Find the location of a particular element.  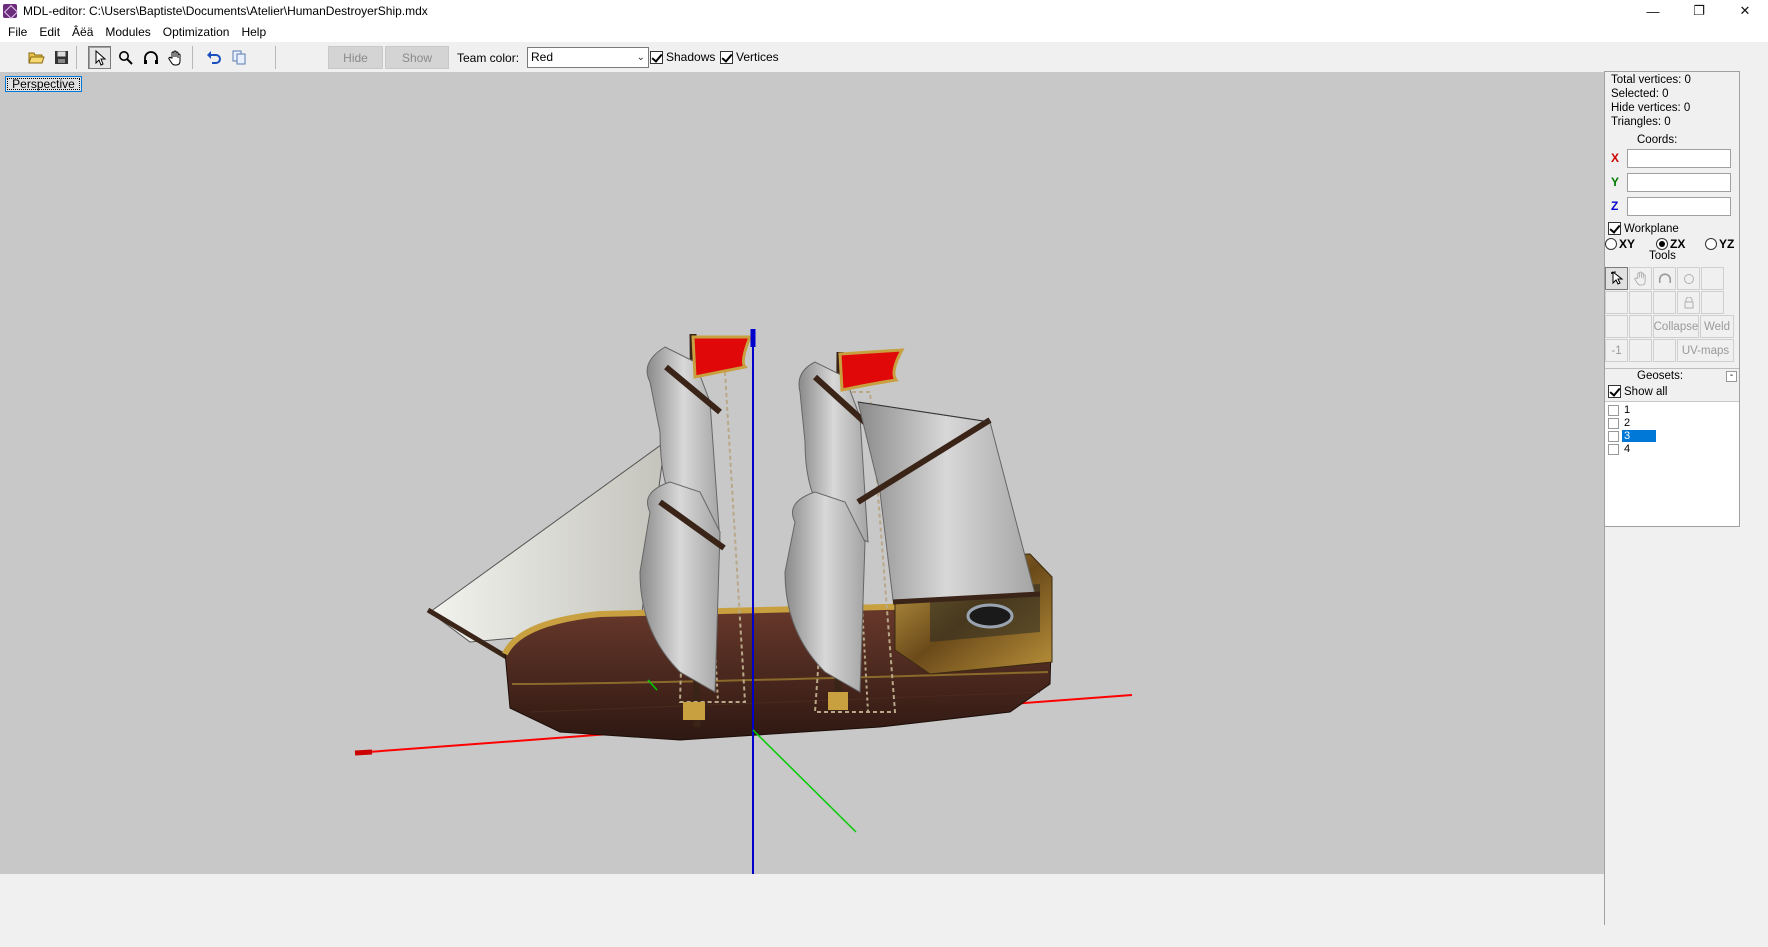

menu-edit: Edit is located at coordinates (49, 32).